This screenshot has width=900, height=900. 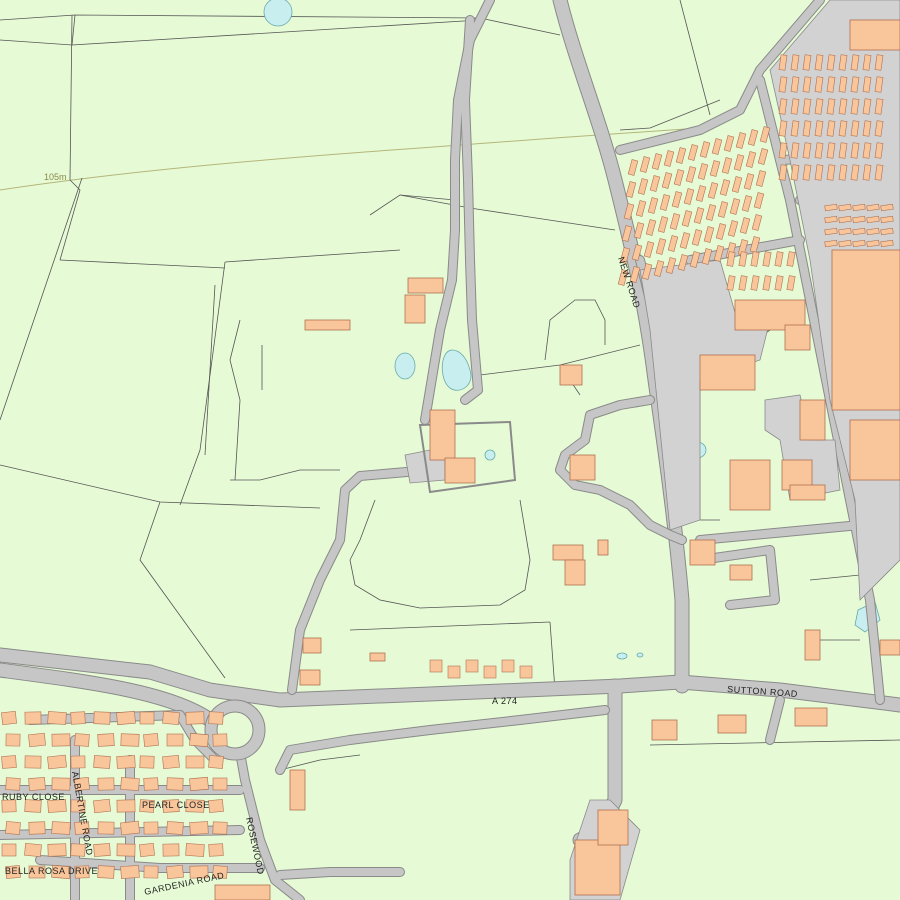 I want to click on contour-label-105: 105m, so click(x=55, y=177).